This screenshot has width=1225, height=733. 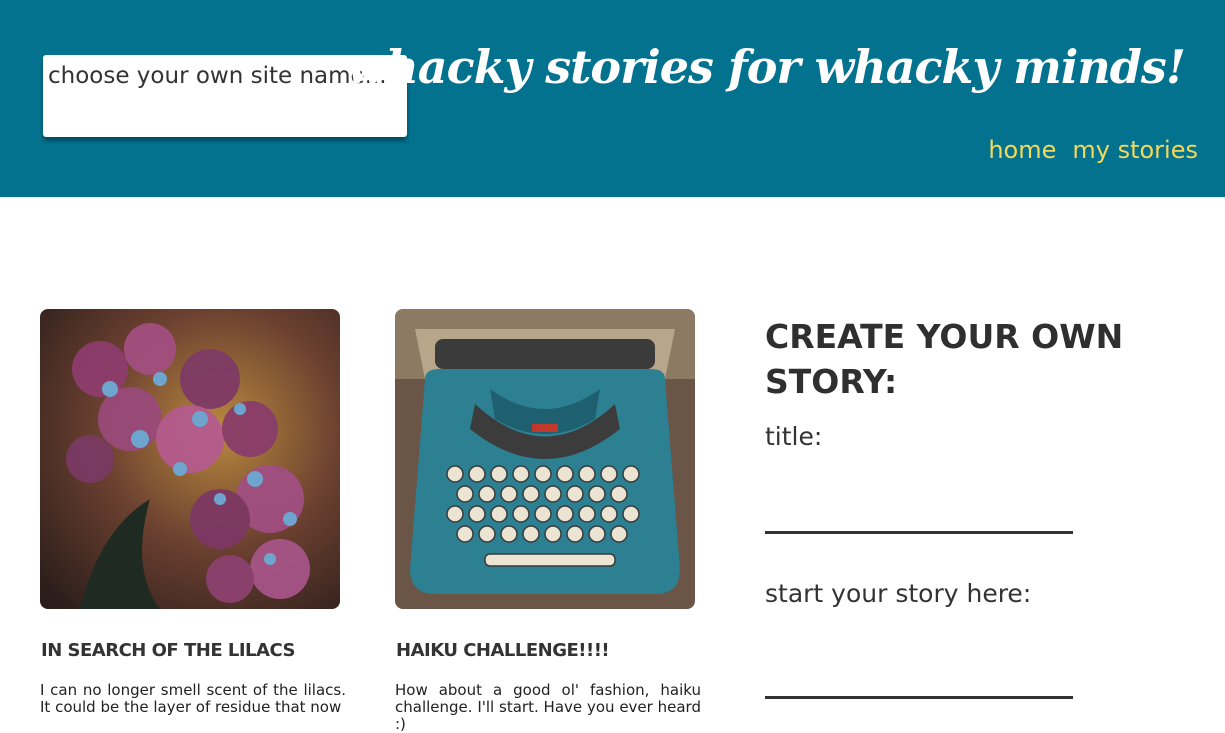 I want to click on story-input, so click(x=919, y=672).